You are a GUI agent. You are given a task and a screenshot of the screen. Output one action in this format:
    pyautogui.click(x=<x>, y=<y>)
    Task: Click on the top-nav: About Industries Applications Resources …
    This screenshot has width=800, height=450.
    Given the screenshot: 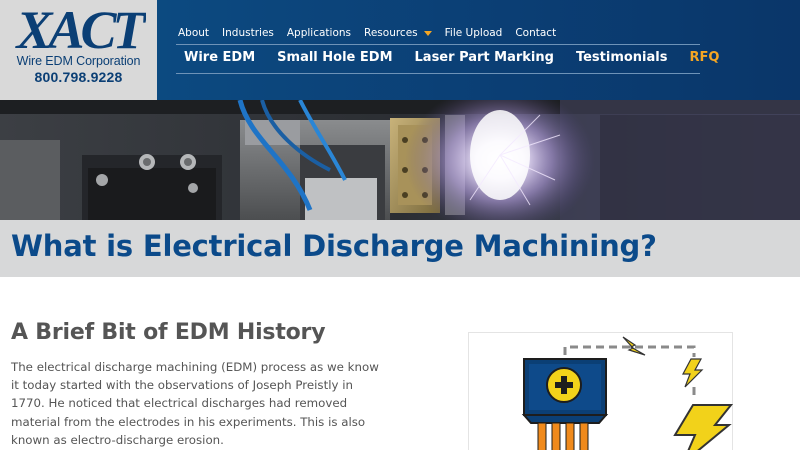 What is the action you would take?
    pyautogui.click(x=373, y=33)
    